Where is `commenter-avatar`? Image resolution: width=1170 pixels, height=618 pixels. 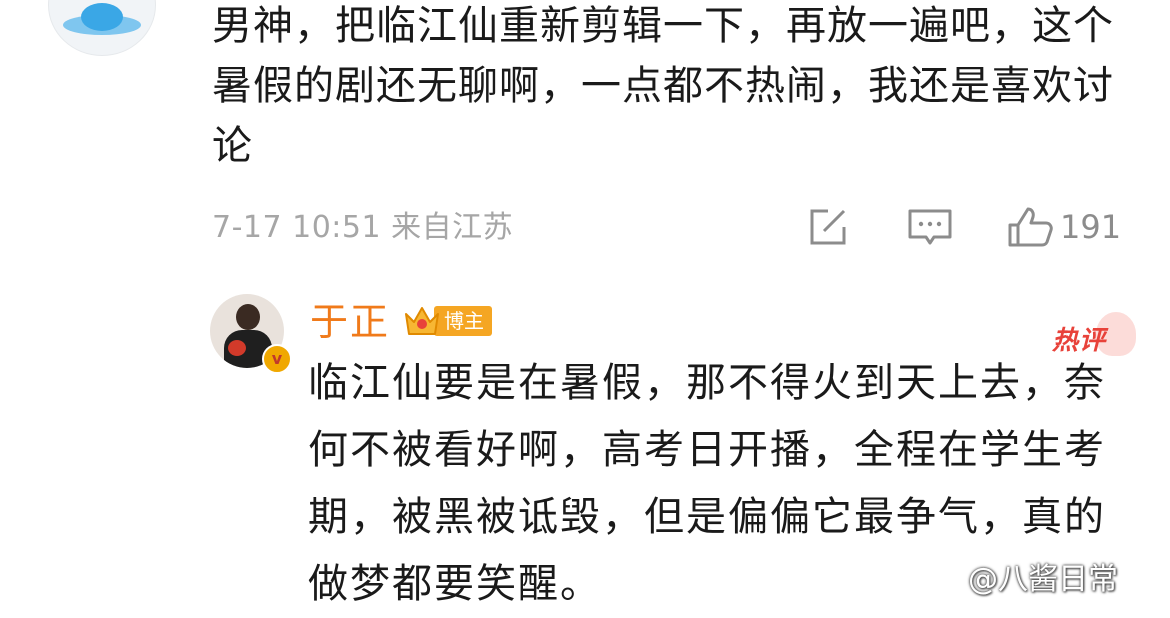 commenter-avatar is located at coordinates (102, 28).